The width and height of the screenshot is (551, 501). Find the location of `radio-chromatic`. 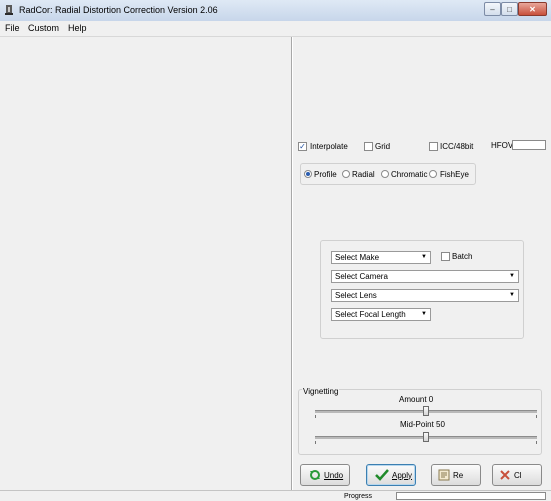

radio-chromatic is located at coordinates (385, 174).